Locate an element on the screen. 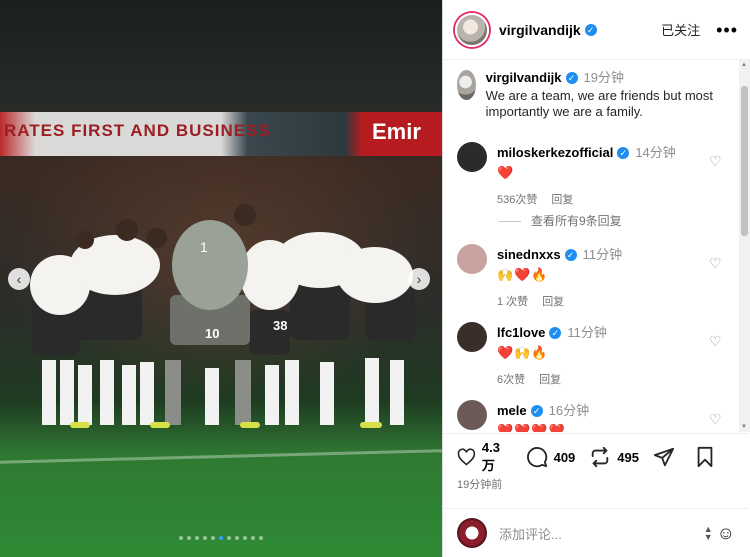  jersey-number-1: 1 is located at coordinates (204, 247).